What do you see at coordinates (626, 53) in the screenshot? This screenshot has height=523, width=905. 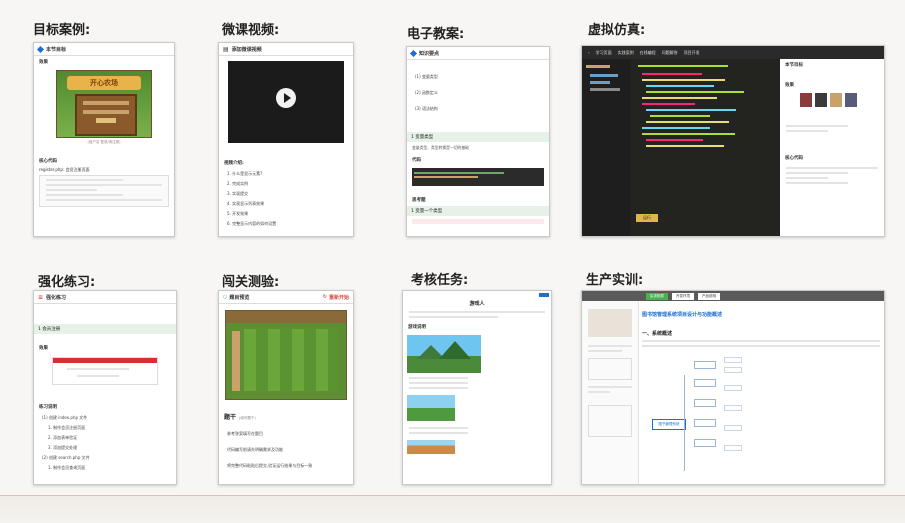 I see `tab: 实践案例` at bounding box center [626, 53].